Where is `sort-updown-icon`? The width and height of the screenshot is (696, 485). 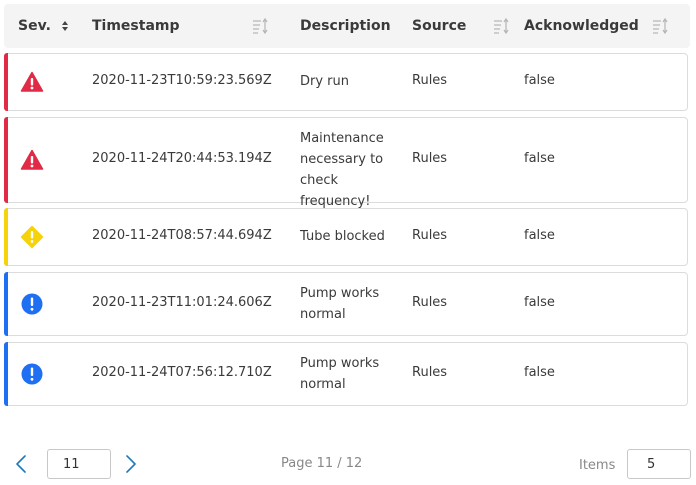 sort-updown-icon is located at coordinates (65, 26).